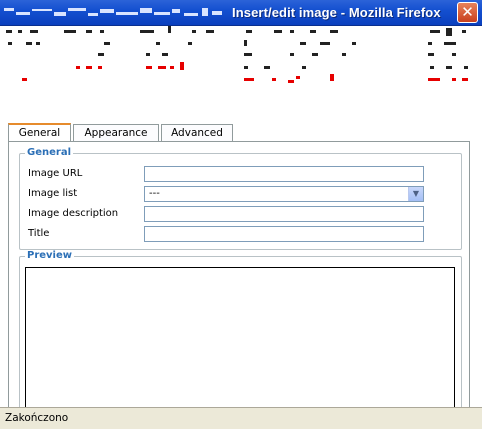 This screenshot has width=482, height=429. What do you see at coordinates (415, 194) in the screenshot?
I see `chevron-down-icon: ▼` at bounding box center [415, 194].